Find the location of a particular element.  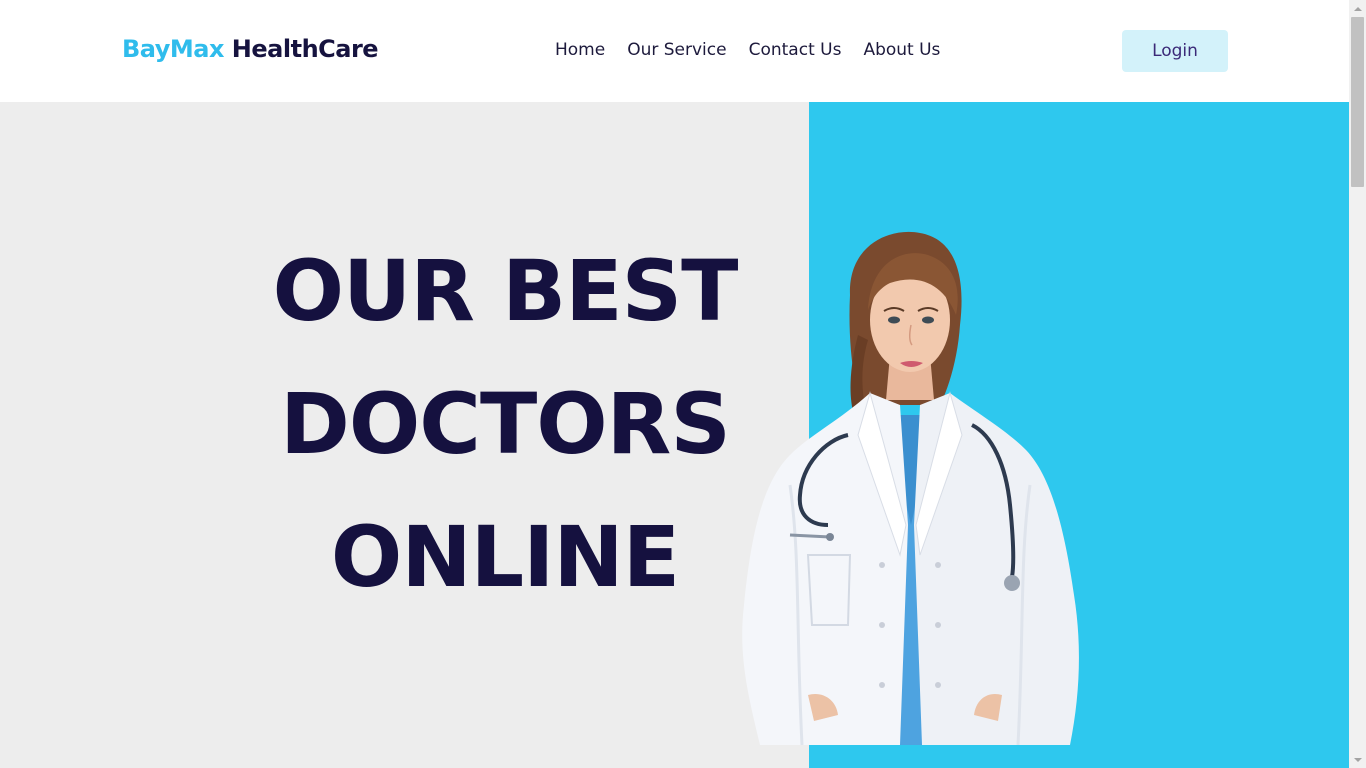

hero-title-line3: ONLINE is located at coordinates (505, 557).